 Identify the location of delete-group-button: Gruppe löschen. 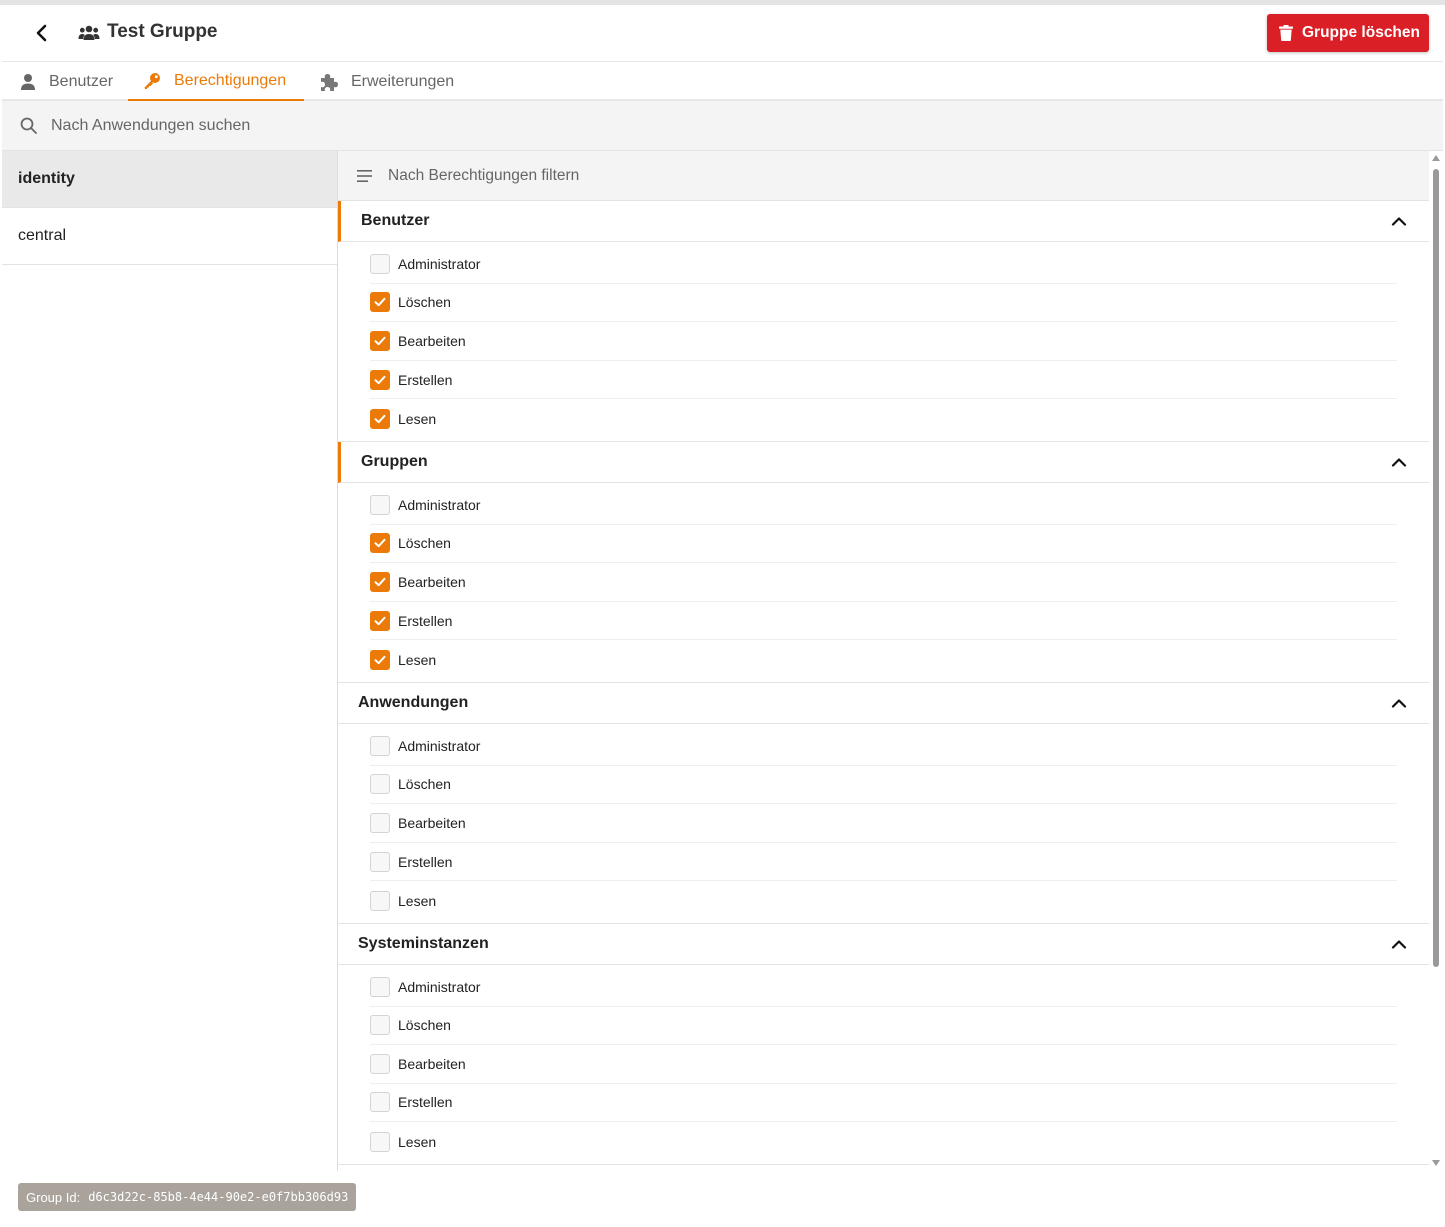
(1348, 33).